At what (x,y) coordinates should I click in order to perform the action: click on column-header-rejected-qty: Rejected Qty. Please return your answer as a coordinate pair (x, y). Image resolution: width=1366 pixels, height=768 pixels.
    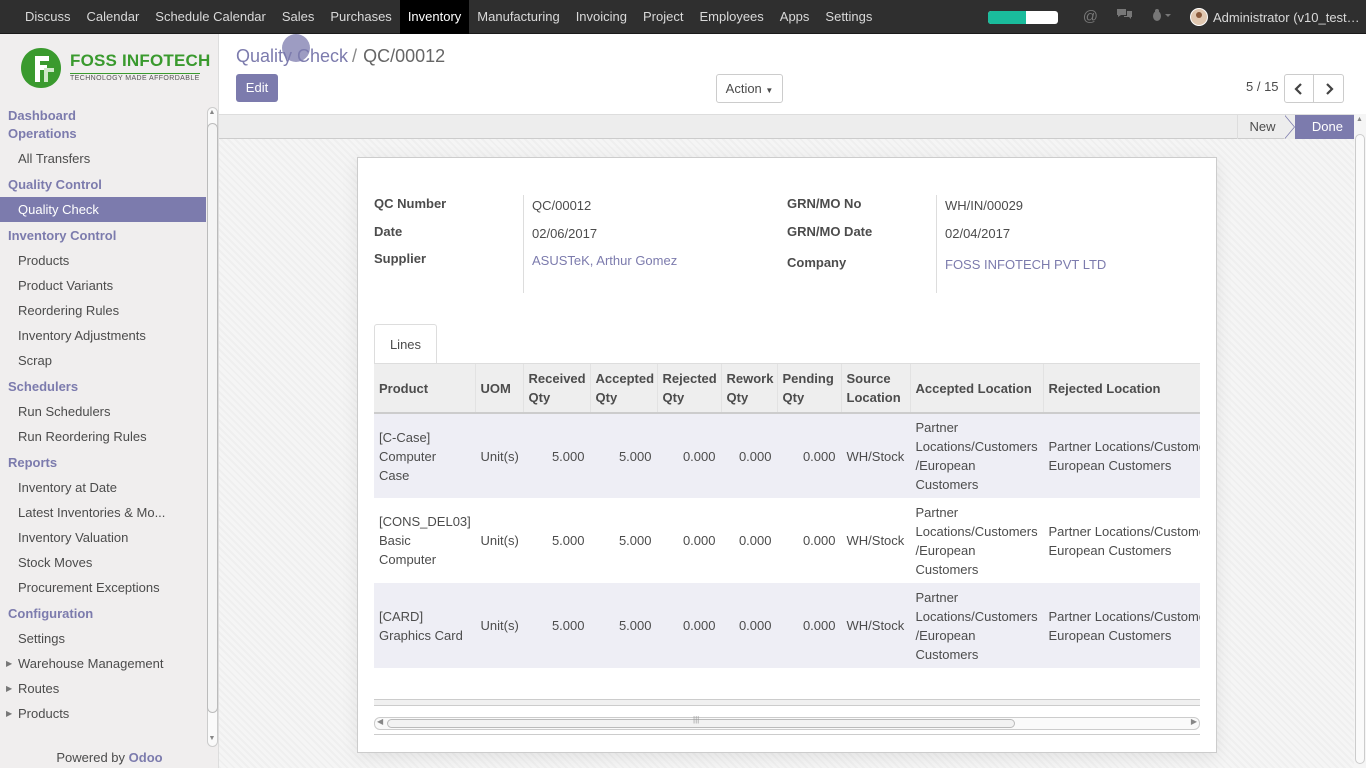
    Looking at the image, I should click on (689, 389).